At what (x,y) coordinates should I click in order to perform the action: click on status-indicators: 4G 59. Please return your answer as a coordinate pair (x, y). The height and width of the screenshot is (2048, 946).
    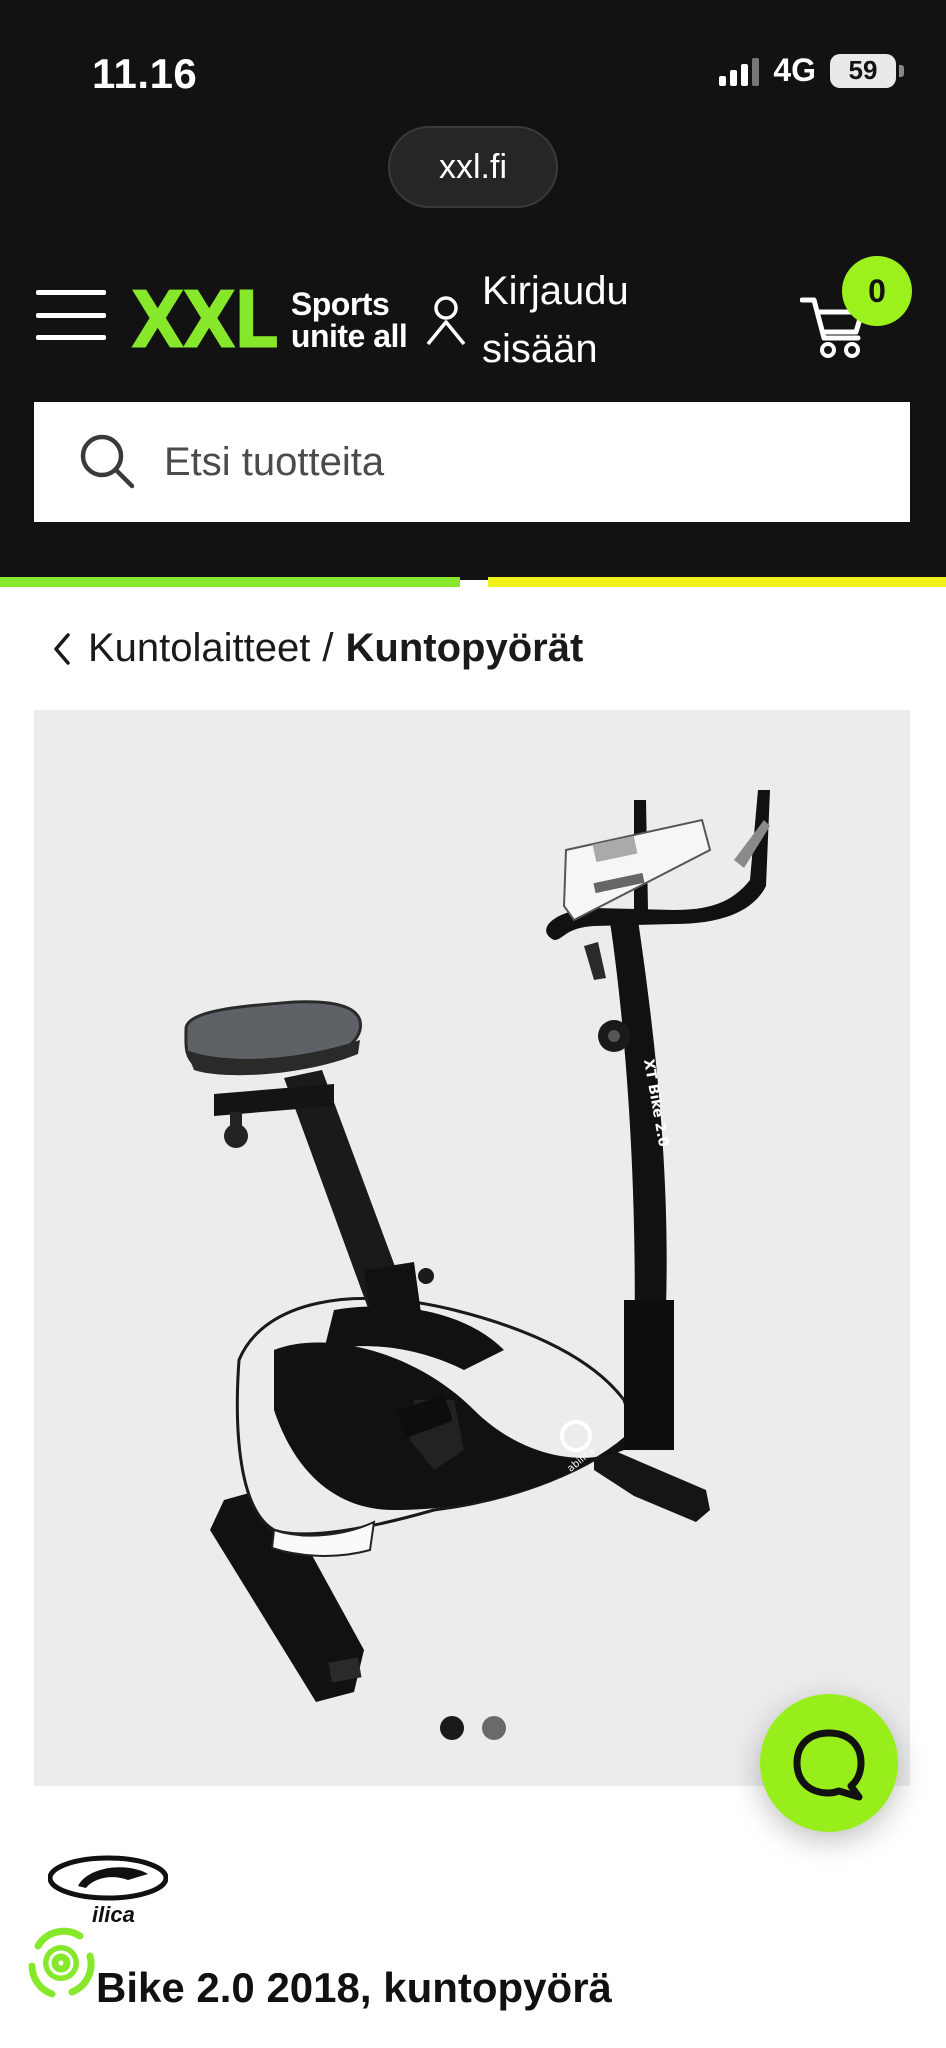
    Looking at the image, I should click on (811, 70).